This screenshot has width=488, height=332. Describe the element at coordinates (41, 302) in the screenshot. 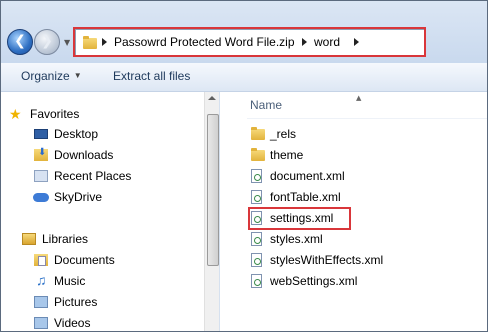

I see `pictures-icon` at that location.